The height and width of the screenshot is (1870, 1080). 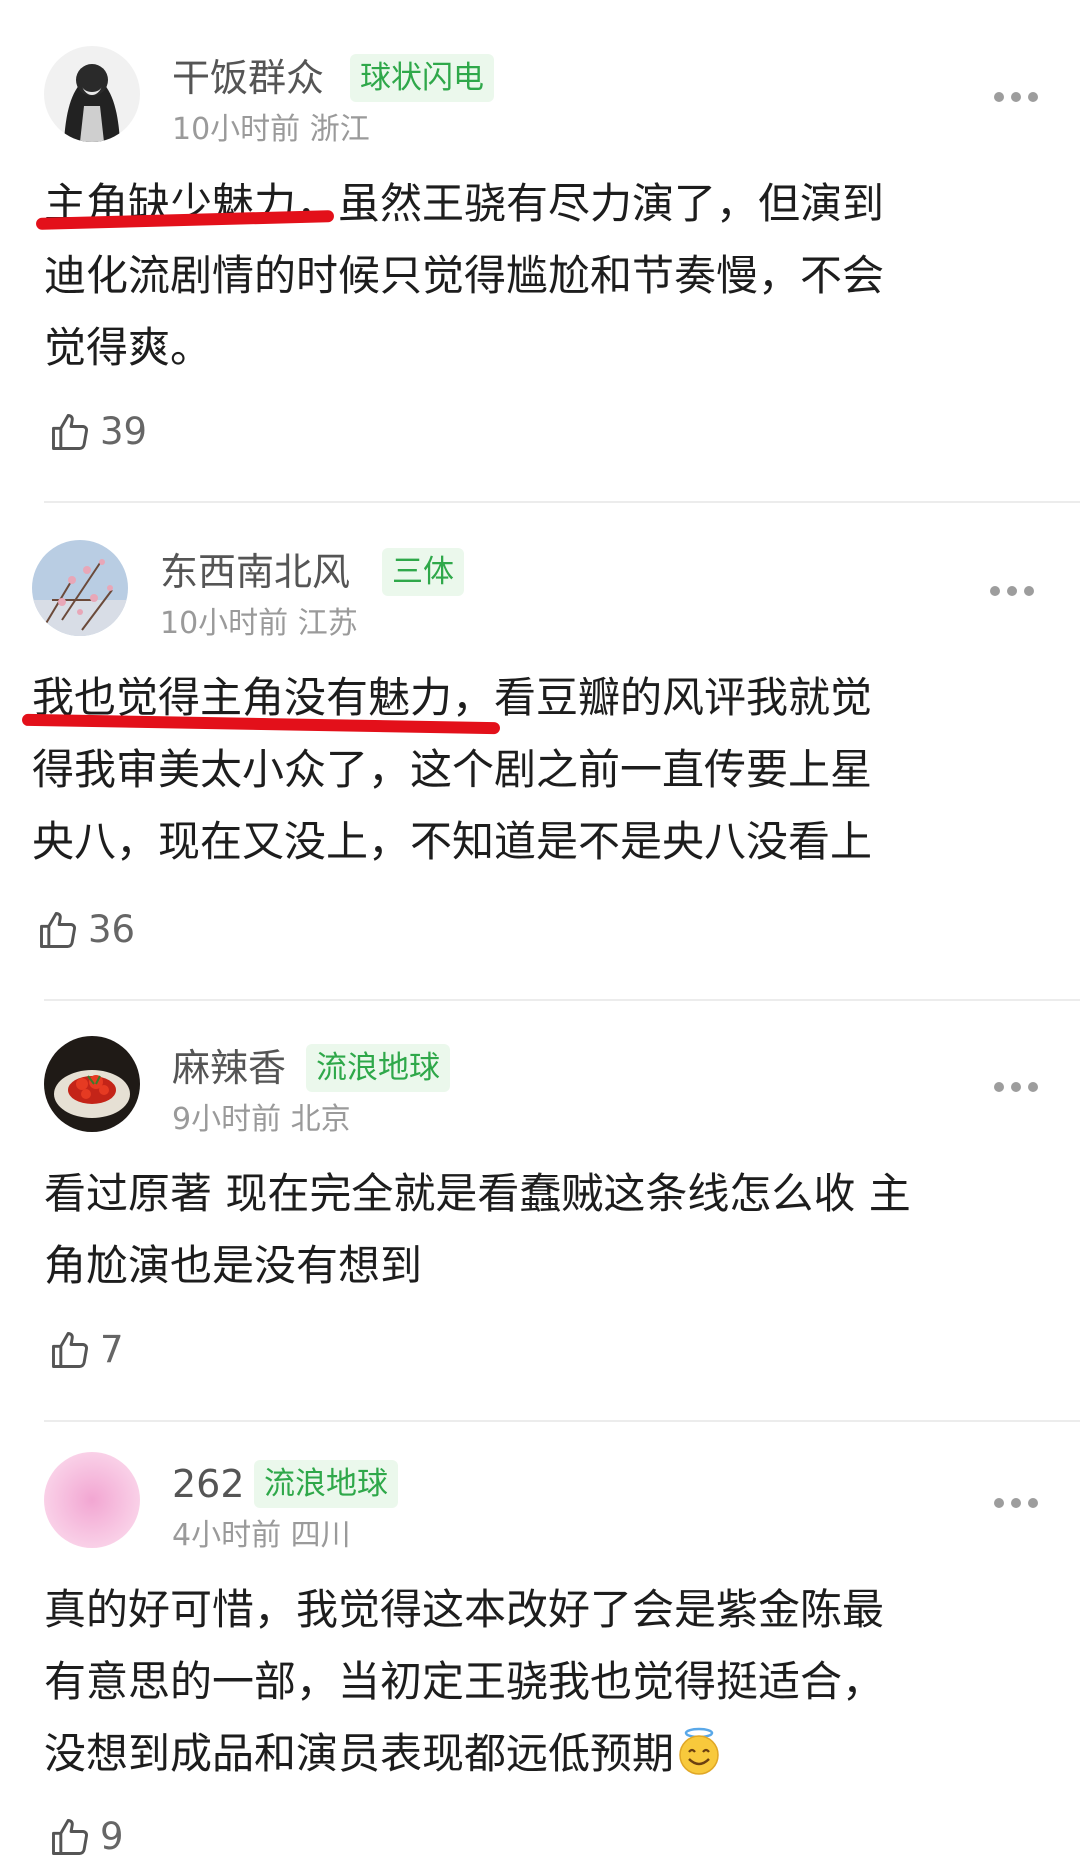 I want to click on comment-line: 没想到成品和演员表现都远低预期, so click(x=359, y=1753).